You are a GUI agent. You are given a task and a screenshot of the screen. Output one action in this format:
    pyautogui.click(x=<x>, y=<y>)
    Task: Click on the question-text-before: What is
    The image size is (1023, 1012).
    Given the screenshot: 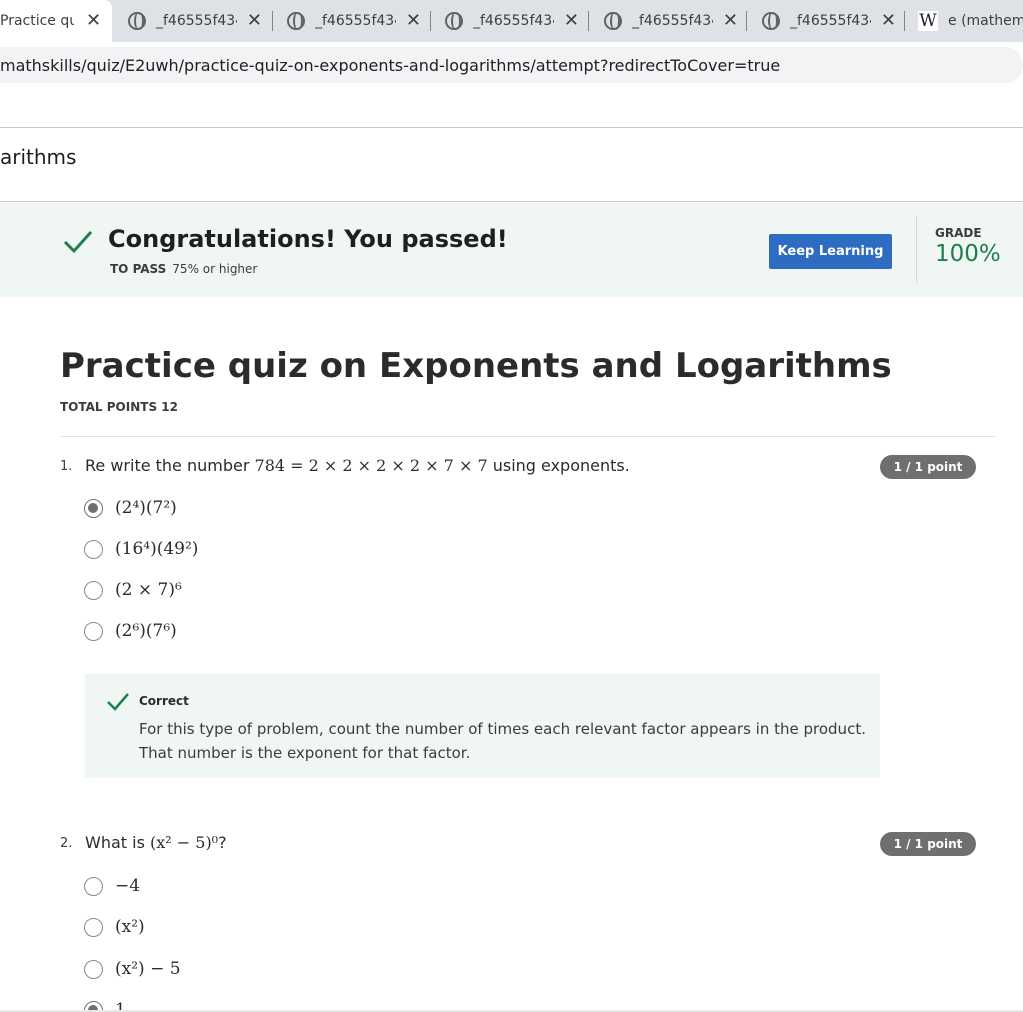 What is the action you would take?
    pyautogui.click(x=115, y=842)
    